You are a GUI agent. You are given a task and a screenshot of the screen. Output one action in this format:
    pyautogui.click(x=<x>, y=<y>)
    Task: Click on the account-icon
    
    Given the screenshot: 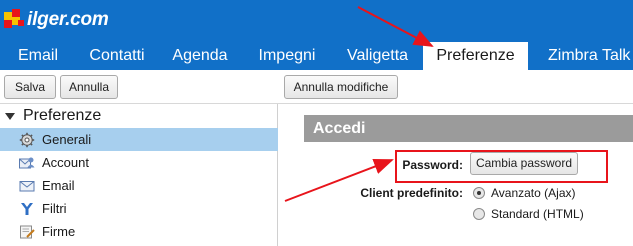 What is the action you would take?
    pyautogui.click(x=27, y=163)
    